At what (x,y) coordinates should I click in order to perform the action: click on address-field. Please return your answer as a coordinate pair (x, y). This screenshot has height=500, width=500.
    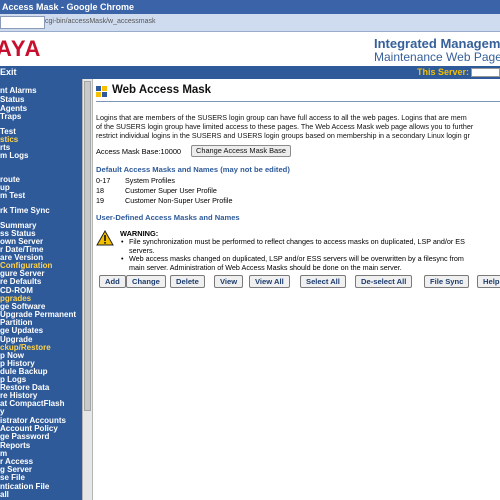
    Looking at the image, I should click on (22, 22).